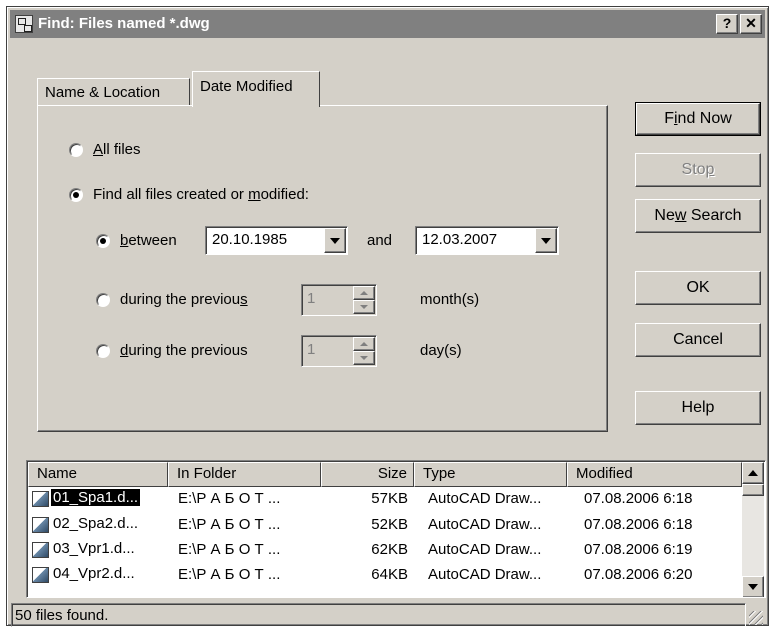 The image size is (773, 630). Describe the element at coordinates (389, 574) in the screenshot. I see `file-size: 64KB` at that location.